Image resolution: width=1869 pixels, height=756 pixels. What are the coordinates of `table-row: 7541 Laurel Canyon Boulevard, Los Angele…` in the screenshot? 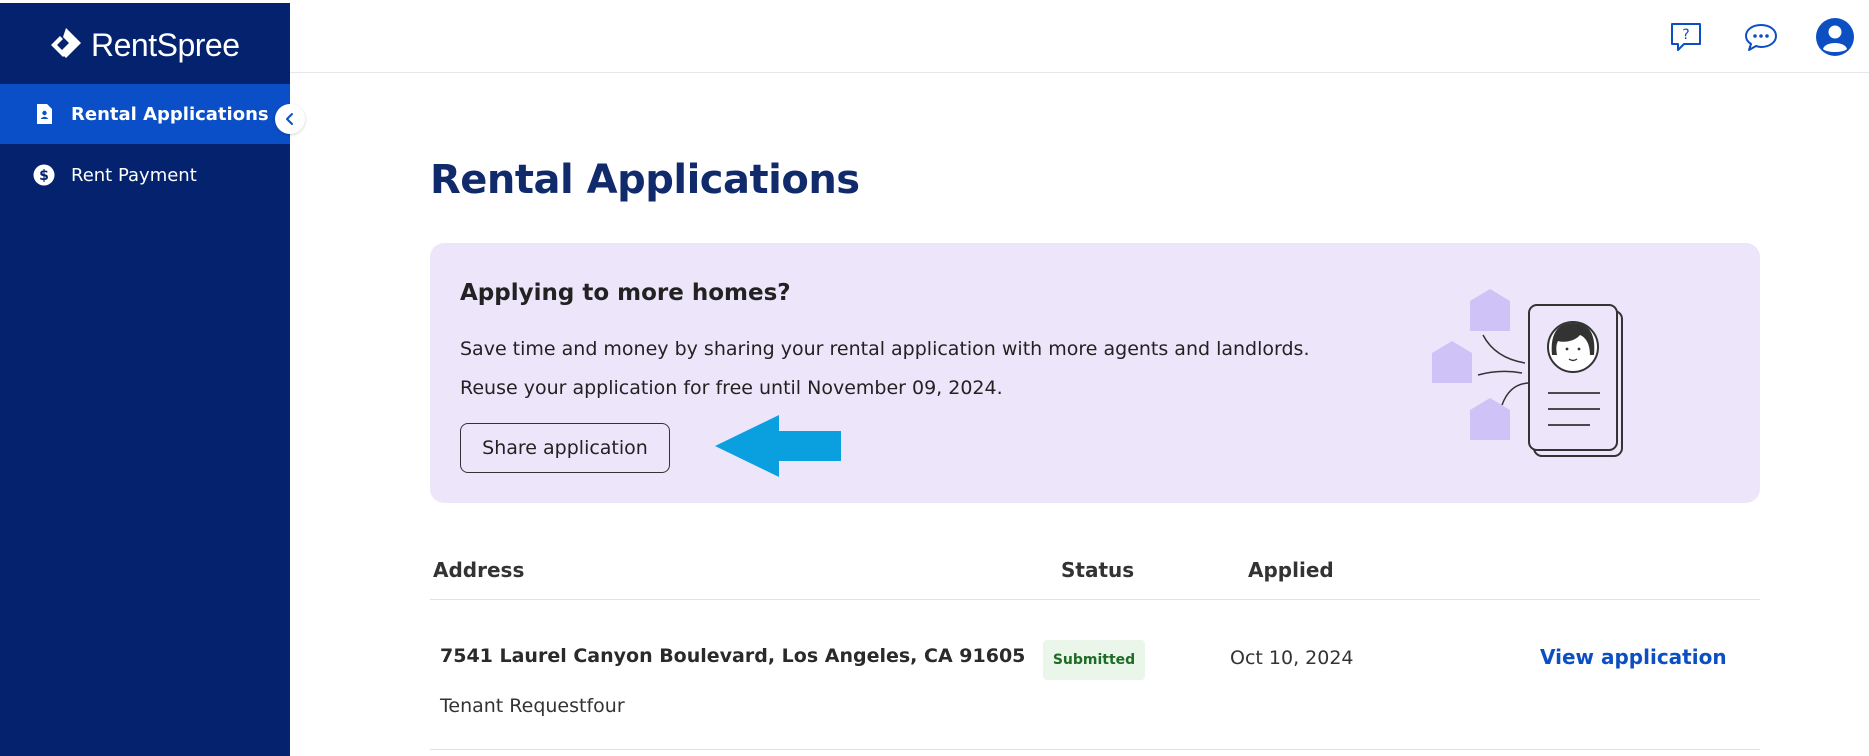 It's located at (1095, 675).